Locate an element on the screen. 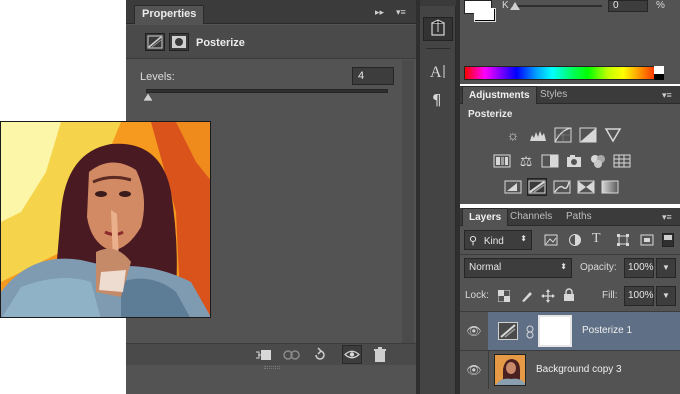  view-previous-state-icon is located at coordinates (292, 355).